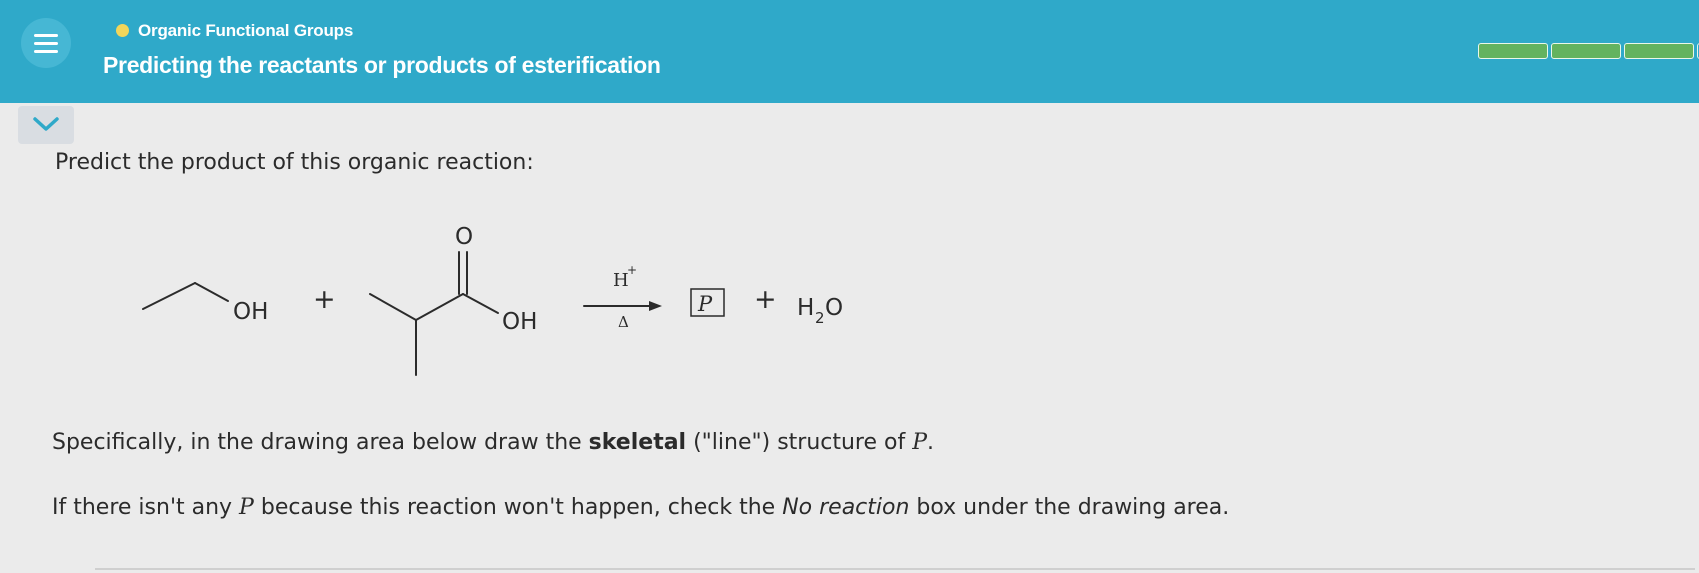 This screenshot has height=573, width=1699. What do you see at coordinates (805, 308) in the screenshot?
I see `water-h: H` at bounding box center [805, 308].